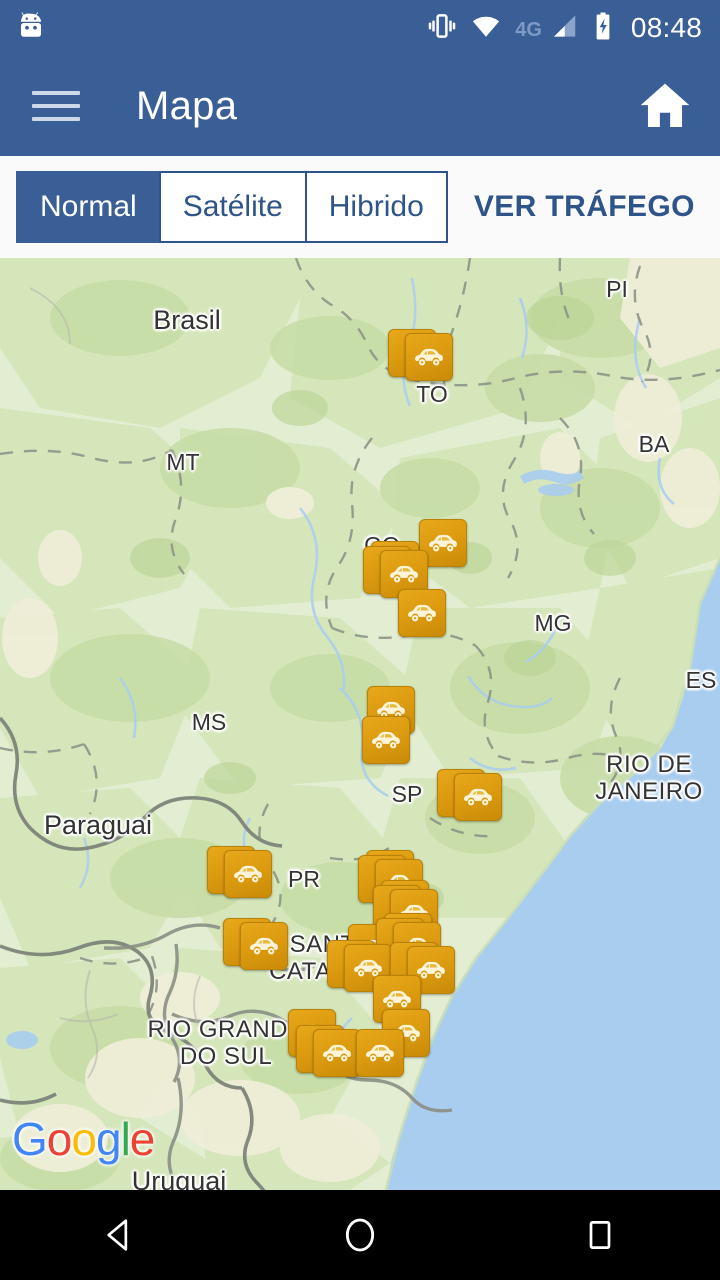 This screenshot has height=1280, width=720. Describe the element at coordinates (442, 28) in the screenshot. I see `vibrate-icon` at that location.